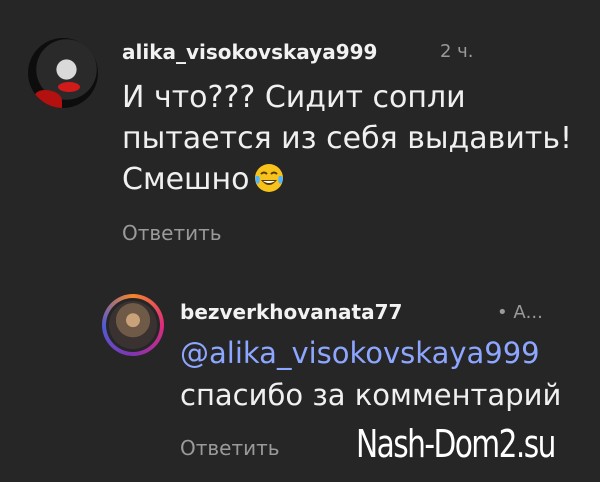 Image resolution: width=600 pixels, height=482 pixels. I want to click on watermark: Nash-Dom2.su, so click(456, 444).